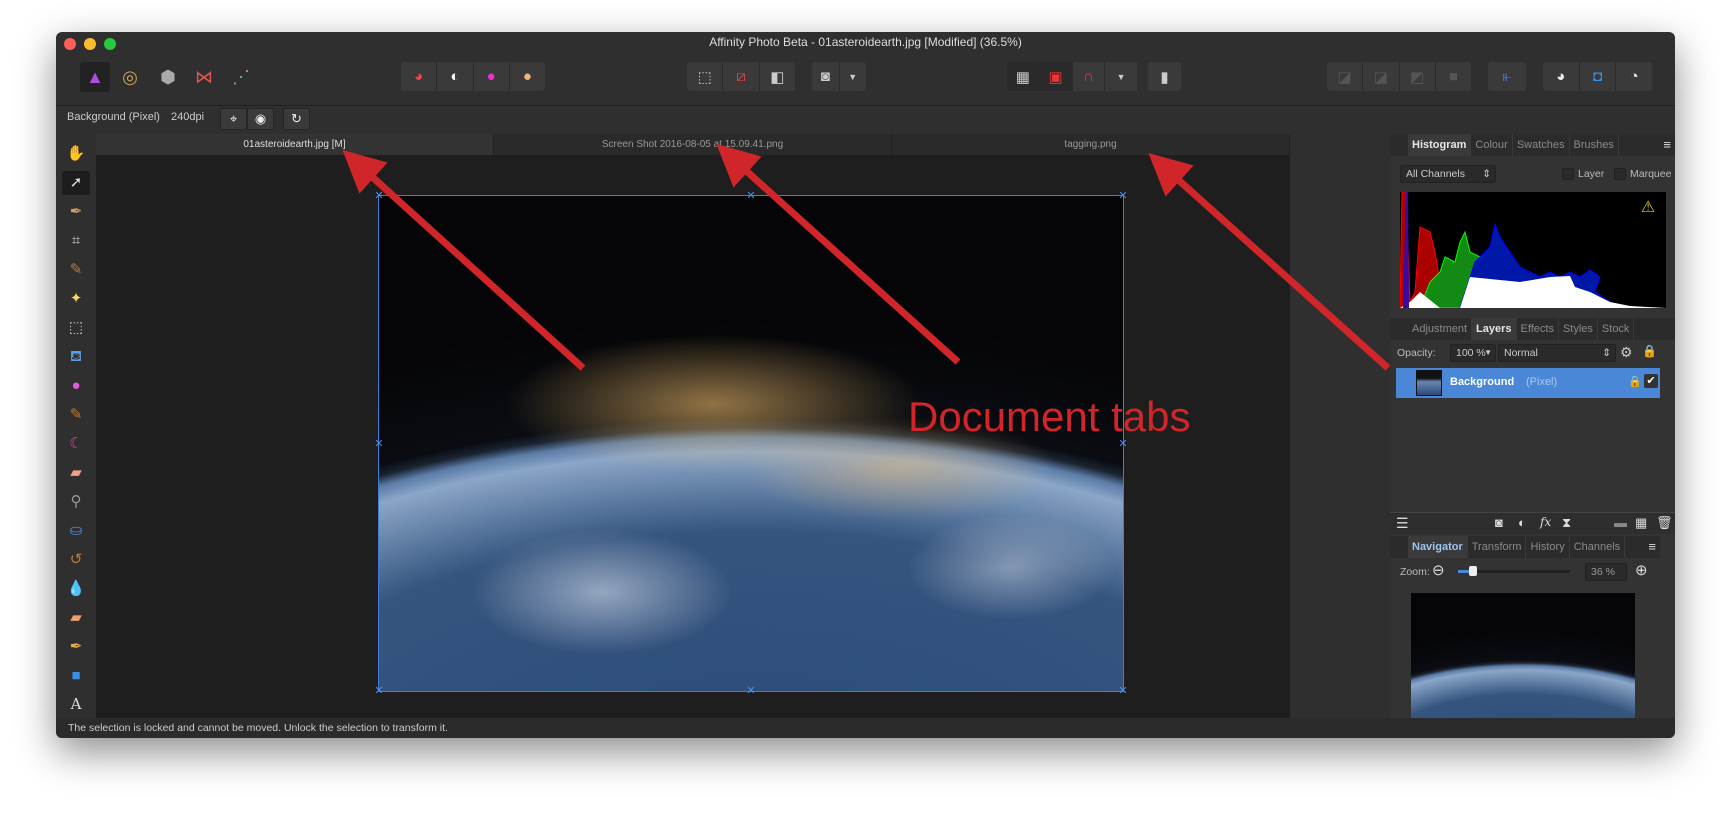 Image resolution: width=1731 pixels, height=818 pixels. Describe the element at coordinates (1598, 547) in the screenshot. I see `tab-channels: Channels` at that location.